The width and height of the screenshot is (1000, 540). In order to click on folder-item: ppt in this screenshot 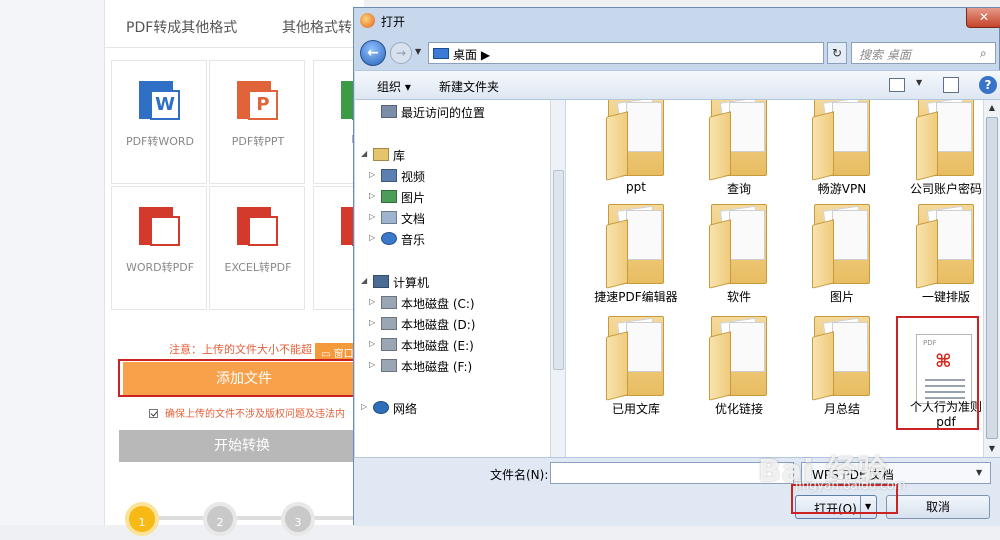, I will do `click(636, 152)`.